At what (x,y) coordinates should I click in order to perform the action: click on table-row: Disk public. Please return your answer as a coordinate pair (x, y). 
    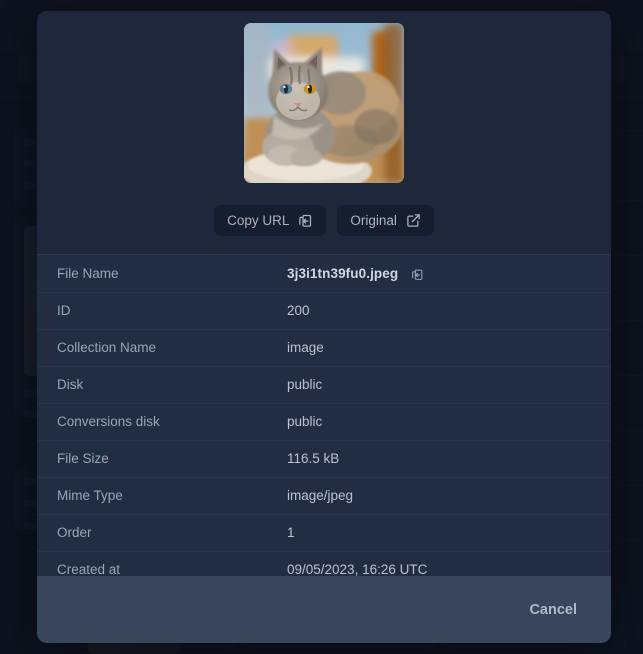
    Looking at the image, I should click on (324, 385).